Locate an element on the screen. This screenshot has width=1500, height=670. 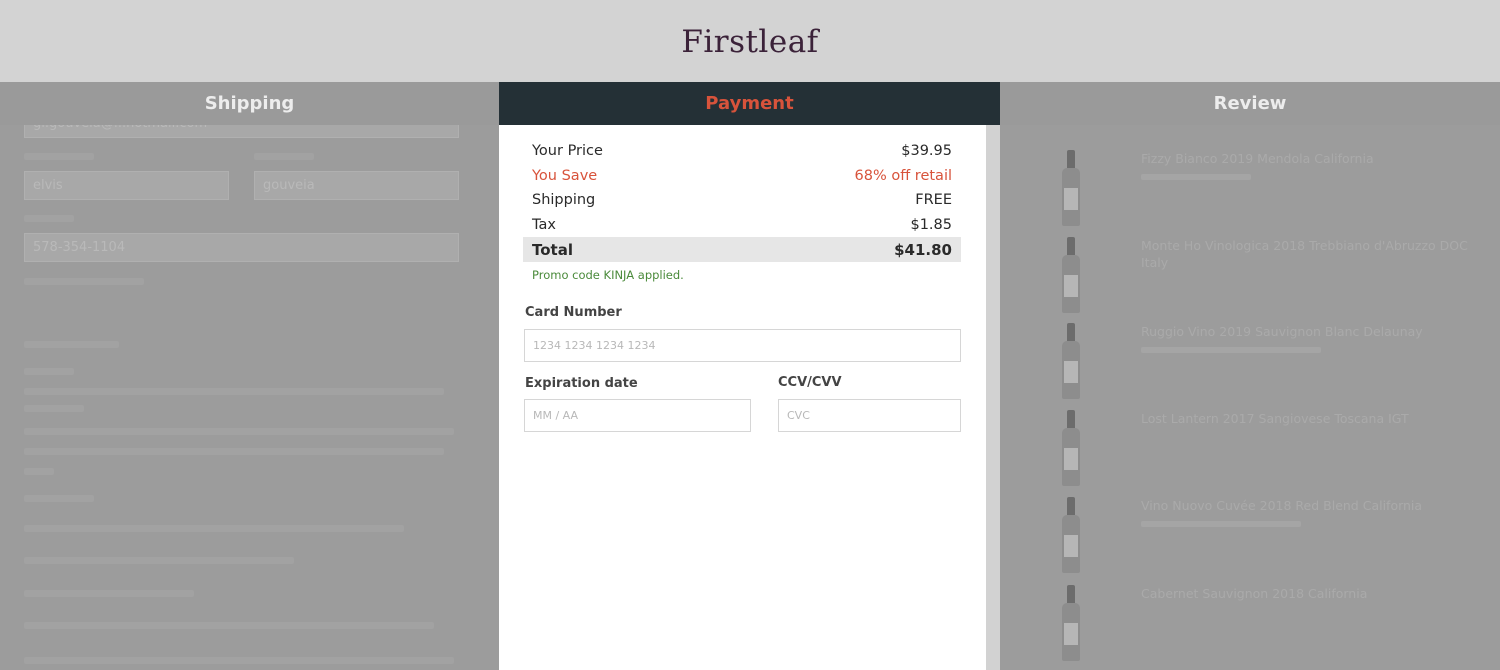
cvc-input: CVC is located at coordinates (869, 415).